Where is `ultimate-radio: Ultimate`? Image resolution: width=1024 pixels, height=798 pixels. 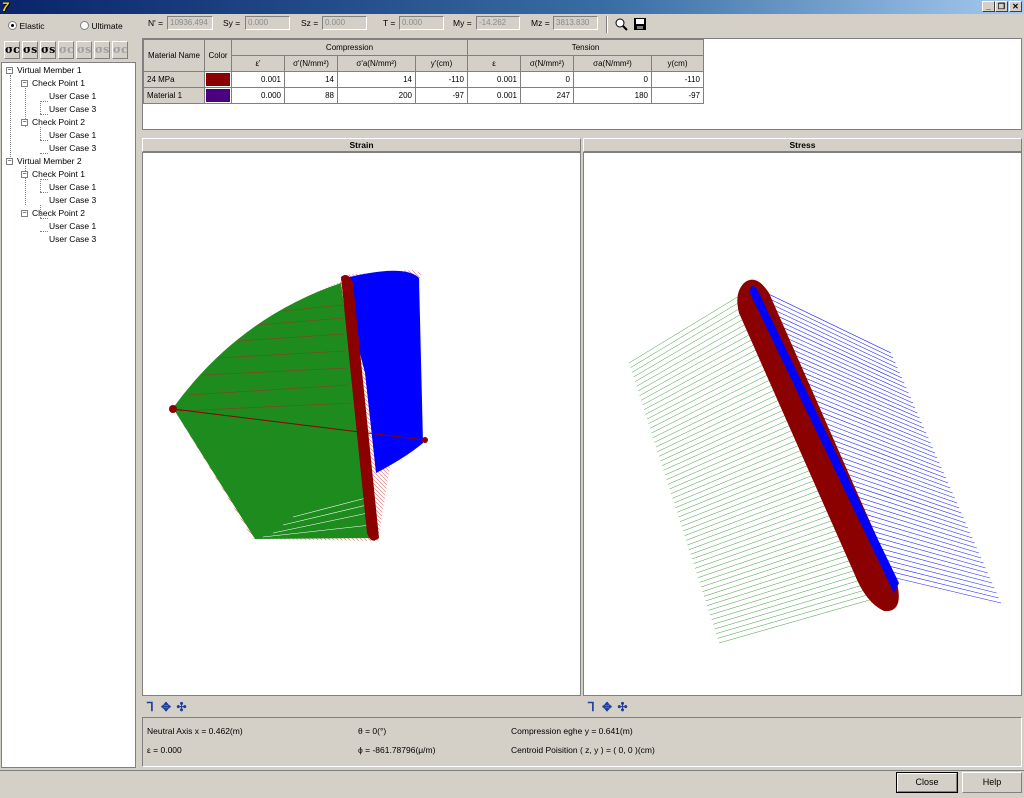 ultimate-radio: Ultimate is located at coordinates (101, 26).